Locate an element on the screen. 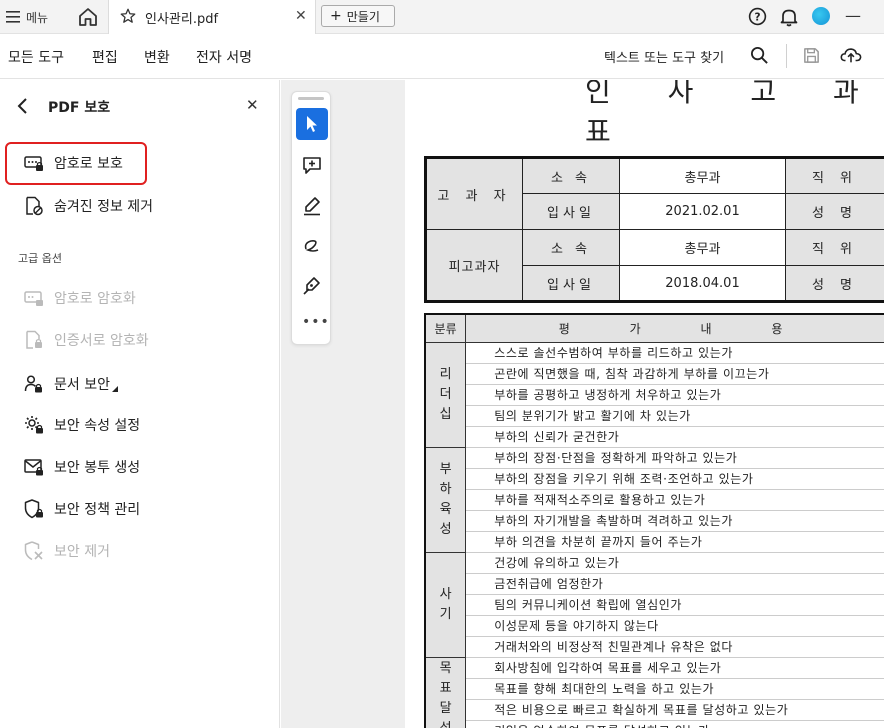 This screenshot has width=884, height=728. document-tab-title: 인사관리.pdf is located at coordinates (182, 19).